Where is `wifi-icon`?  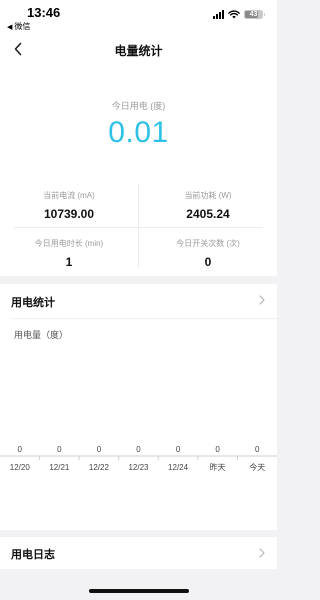
wifi-icon is located at coordinates (234, 14).